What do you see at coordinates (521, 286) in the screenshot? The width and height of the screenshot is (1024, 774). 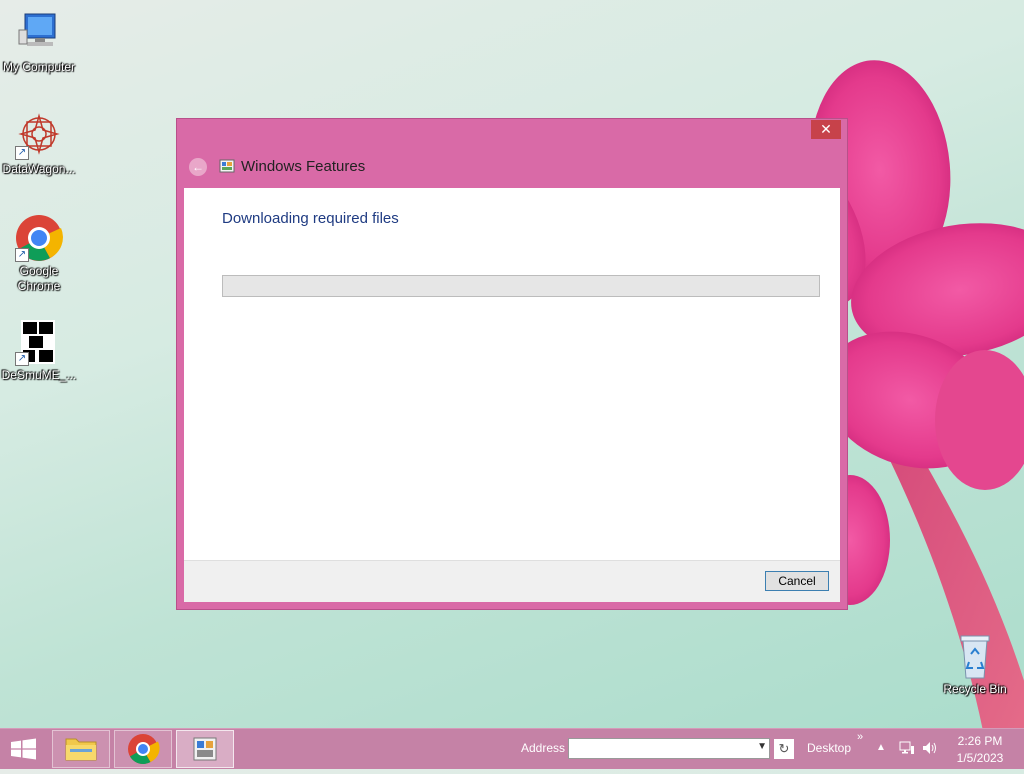 I see `download-progress-bar` at bounding box center [521, 286].